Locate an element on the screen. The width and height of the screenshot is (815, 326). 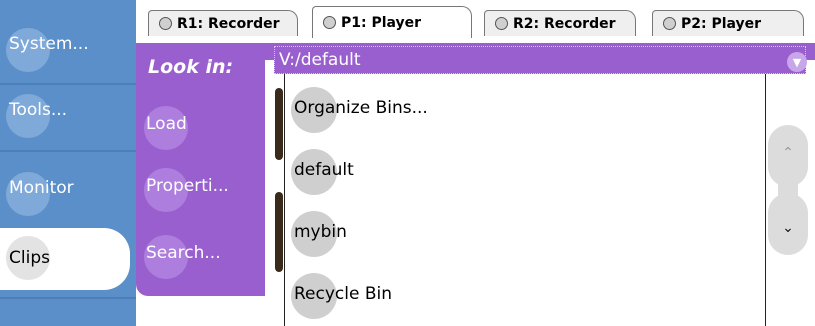
sidebar-item-label: Monitor is located at coordinates (41, 188).